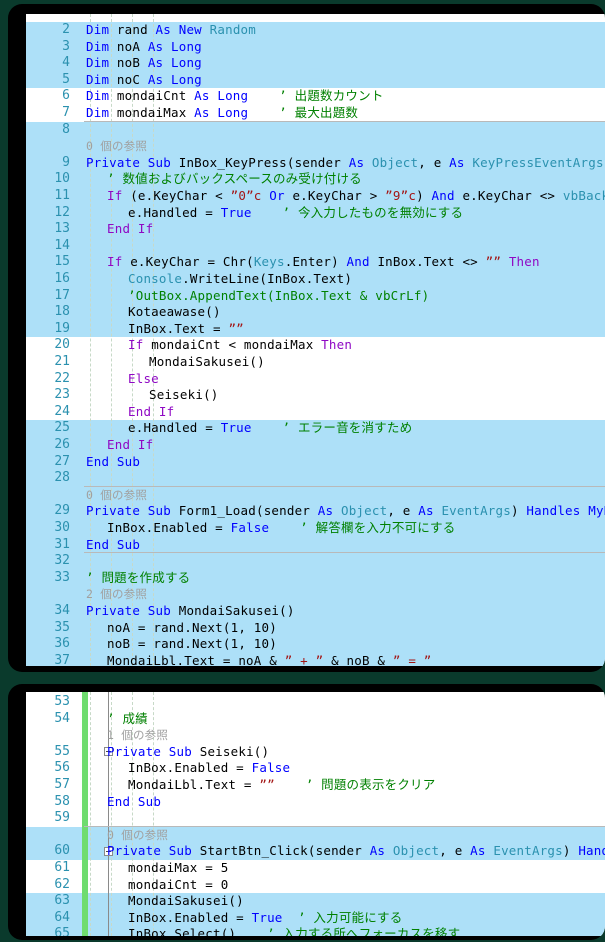  I want to click on code-text: InBox.Text = ””, so click(186, 329).